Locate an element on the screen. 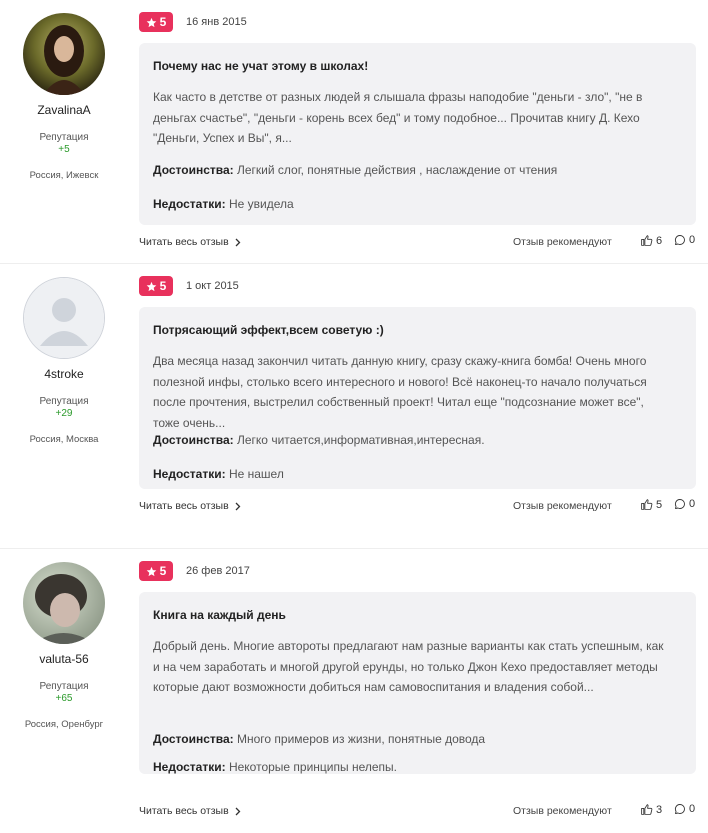 The height and width of the screenshot is (833, 708). author-name: 4stroke is located at coordinates (64, 374).